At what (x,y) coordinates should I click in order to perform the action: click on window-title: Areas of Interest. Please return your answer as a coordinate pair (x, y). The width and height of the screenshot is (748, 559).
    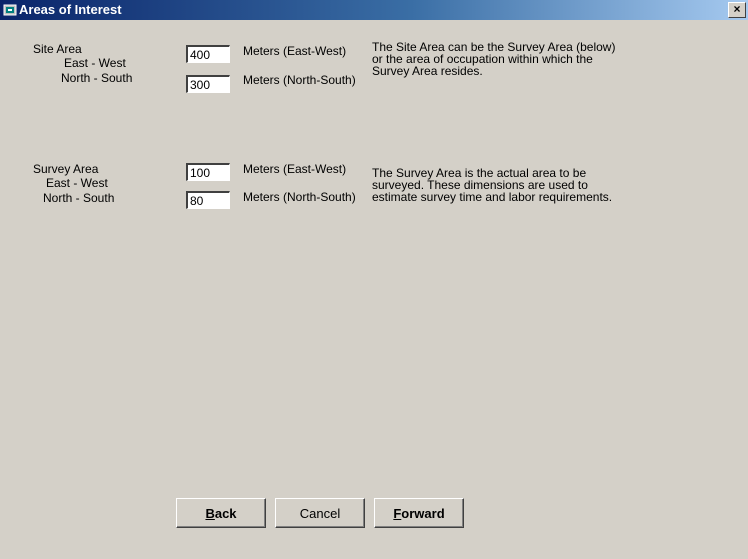
    Looking at the image, I should click on (70, 9).